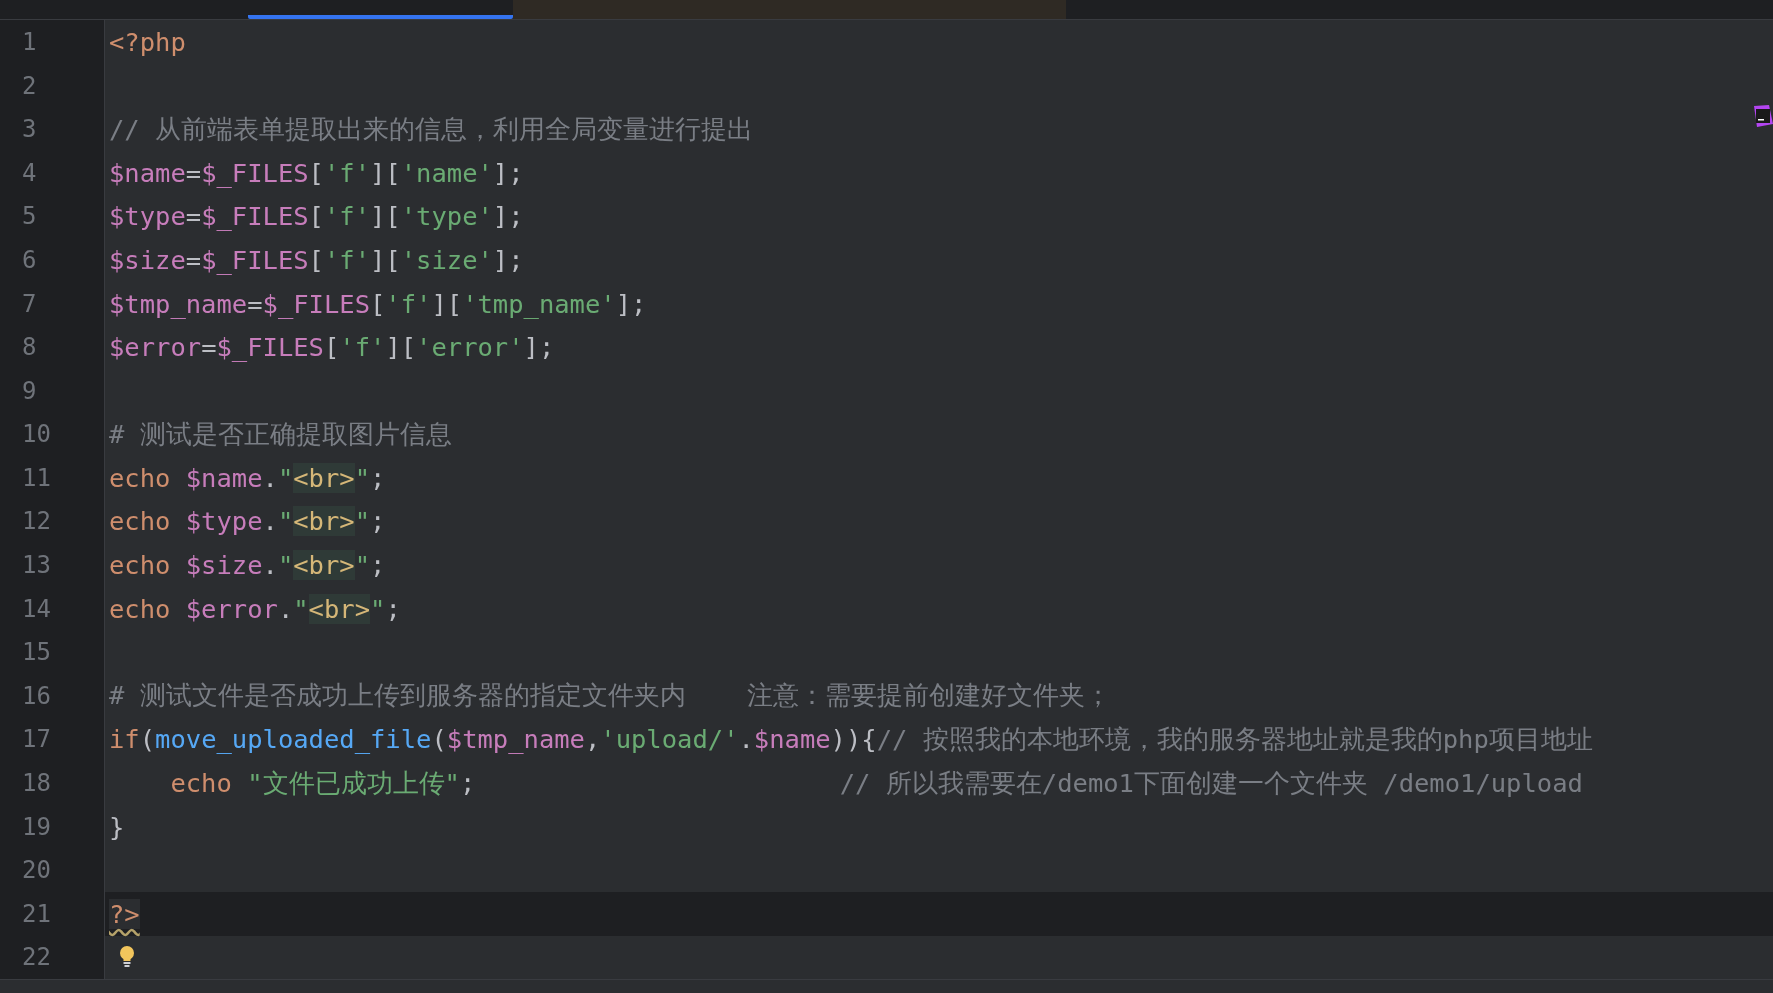 The image size is (1773, 993). Describe the element at coordinates (446, 216) in the screenshot. I see `code-token: 'type'` at that location.